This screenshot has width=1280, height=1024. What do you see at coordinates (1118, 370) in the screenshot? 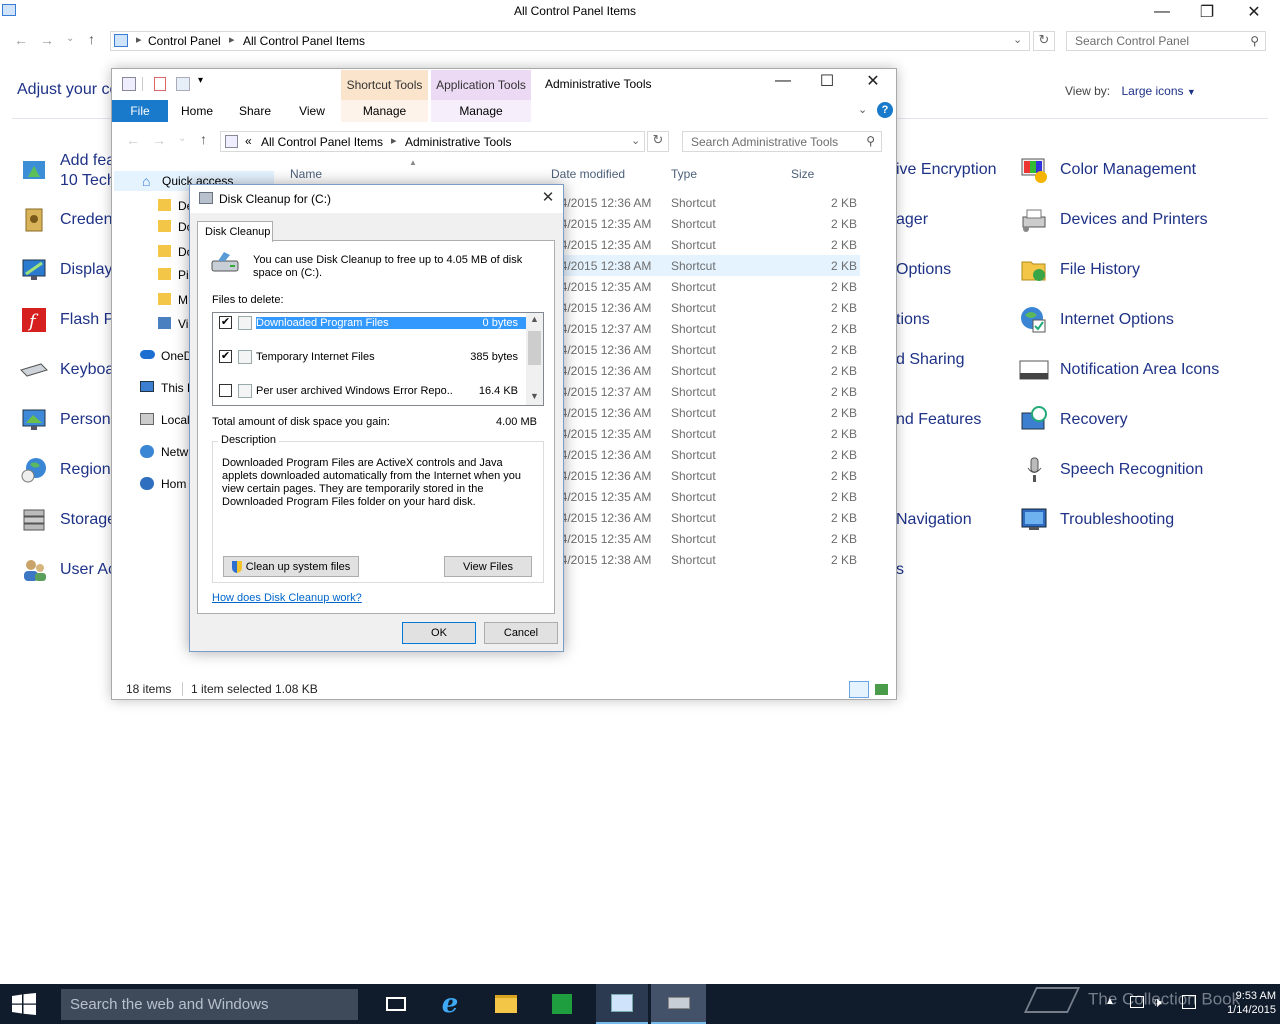
I see `cp-item-notification-area: Notification Area Icons` at bounding box center [1118, 370].